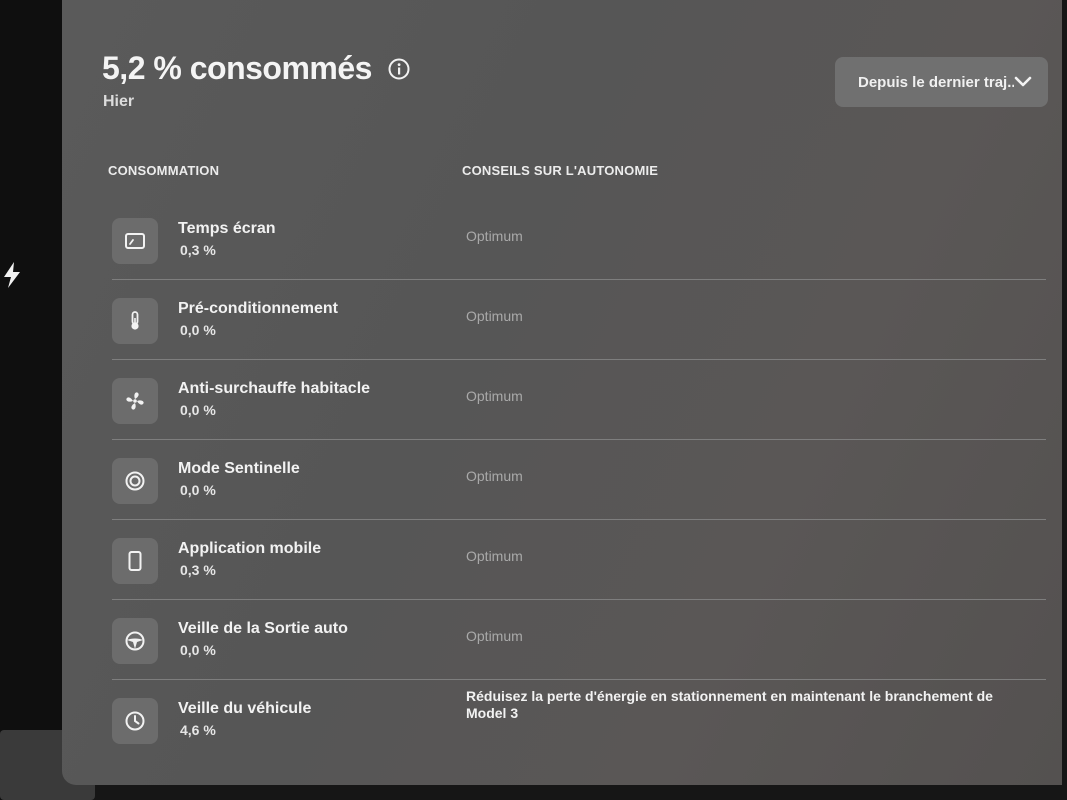  What do you see at coordinates (135, 641) in the screenshot?
I see `steering-wheel-icon` at bounding box center [135, 641].